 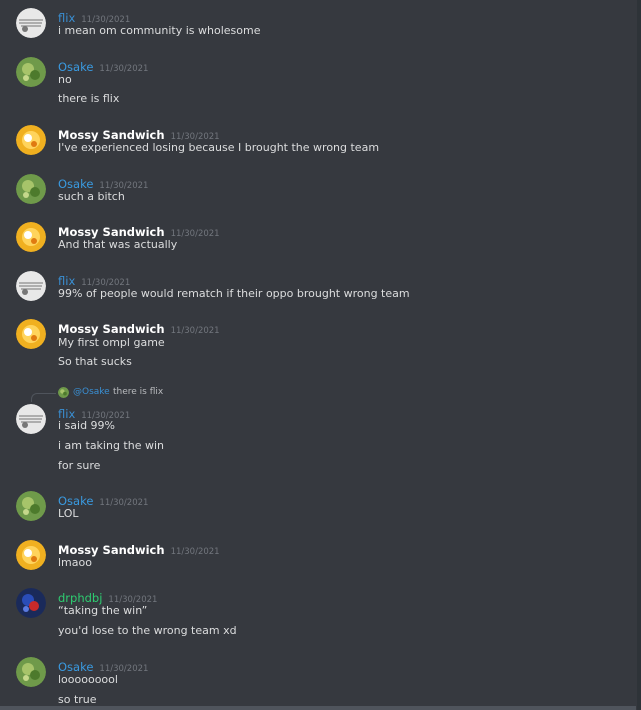 I want to click on message-text: And that was actually, so click(x=118, y=244).